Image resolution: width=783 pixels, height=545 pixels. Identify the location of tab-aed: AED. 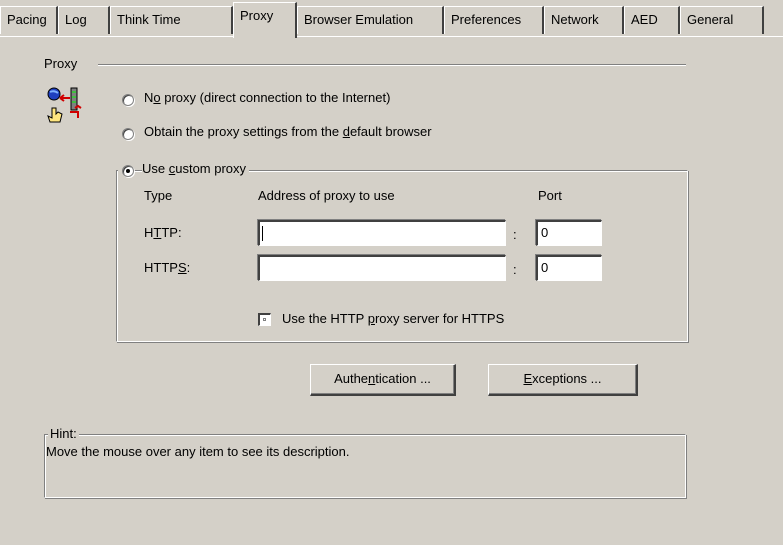
(652, 20).